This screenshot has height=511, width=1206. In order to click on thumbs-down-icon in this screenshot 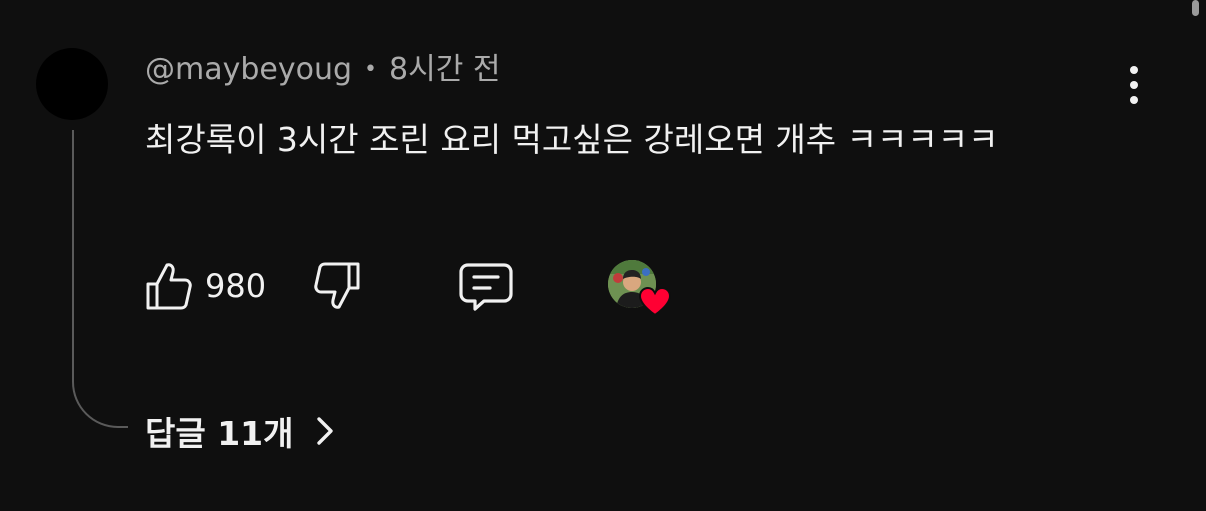, I will do `click(337, 285)`.